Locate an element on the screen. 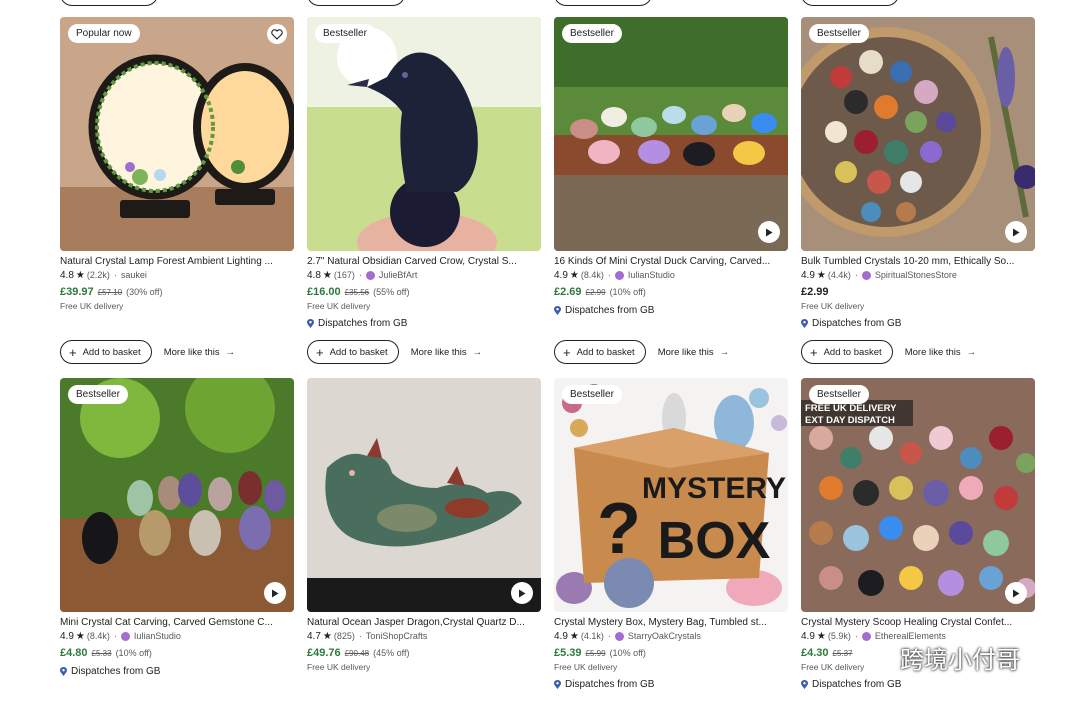 The image size is (1080, 701). promo-text-dispatch: EXT DAY DISPATCH is located at coordinates (850, 420).